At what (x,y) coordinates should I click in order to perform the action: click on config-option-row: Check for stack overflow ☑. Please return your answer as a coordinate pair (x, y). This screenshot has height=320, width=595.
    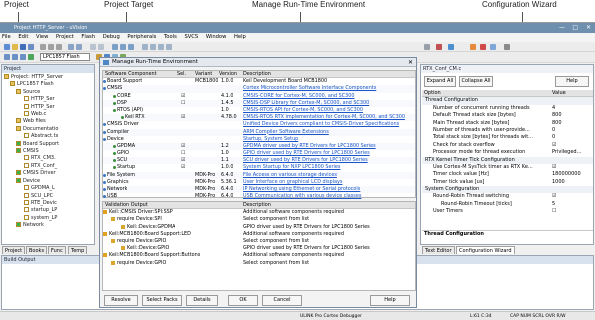
    Looking at the image, I should click on (507, 145).